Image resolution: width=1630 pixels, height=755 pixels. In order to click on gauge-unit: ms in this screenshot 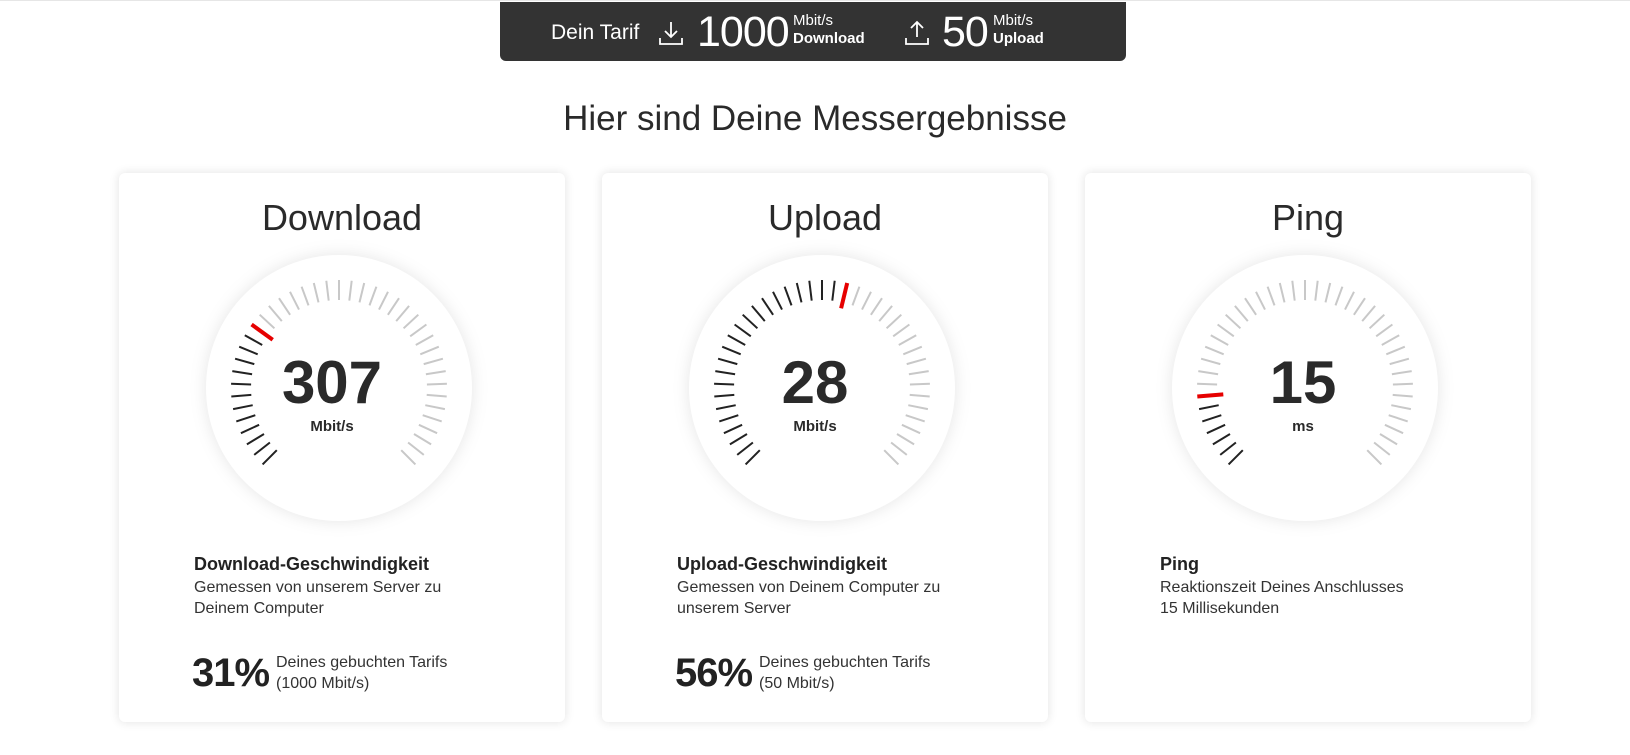, I will do `click(1303, 426)`.